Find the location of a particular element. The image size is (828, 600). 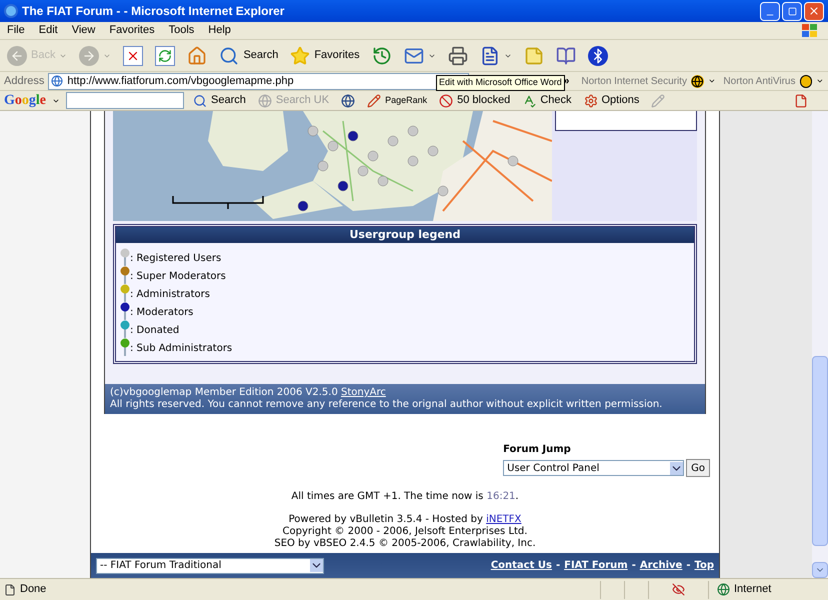

legend-label: : Super Moderators is located at coordinates (178, 277).